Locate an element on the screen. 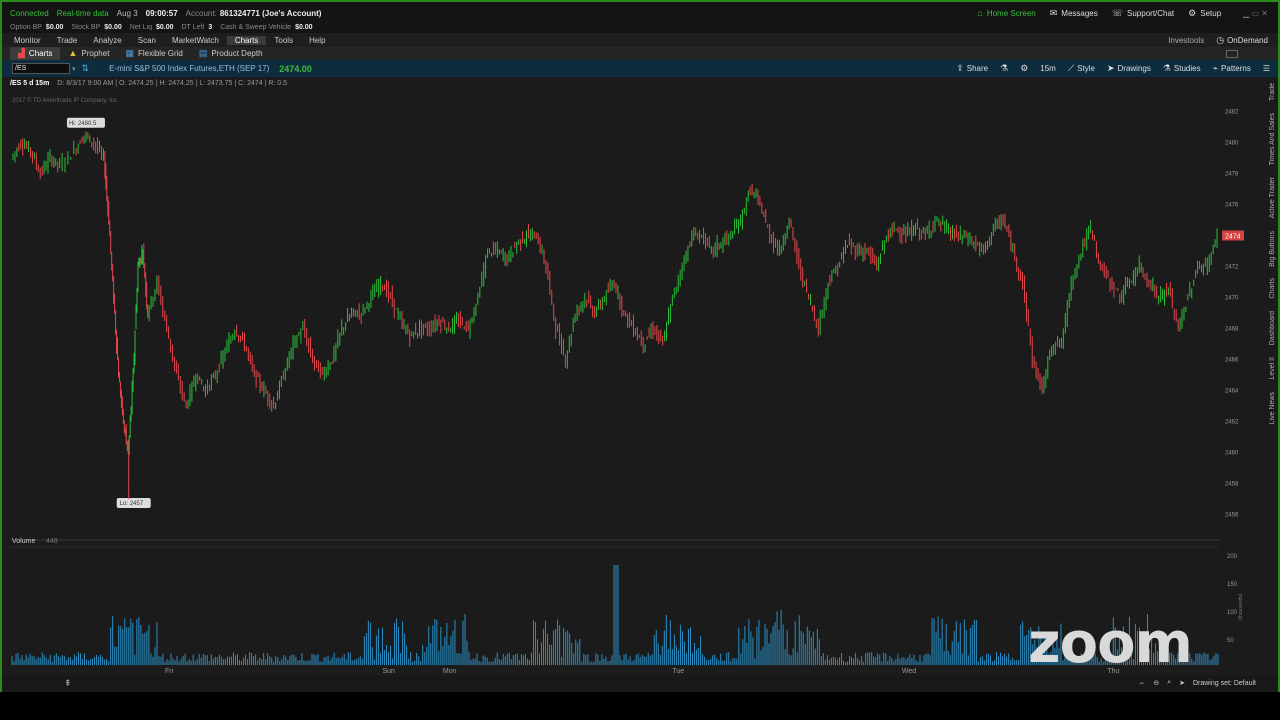 The image size is (1280, 720). share-icon: ⇪ is located at coordinates (960, 68).